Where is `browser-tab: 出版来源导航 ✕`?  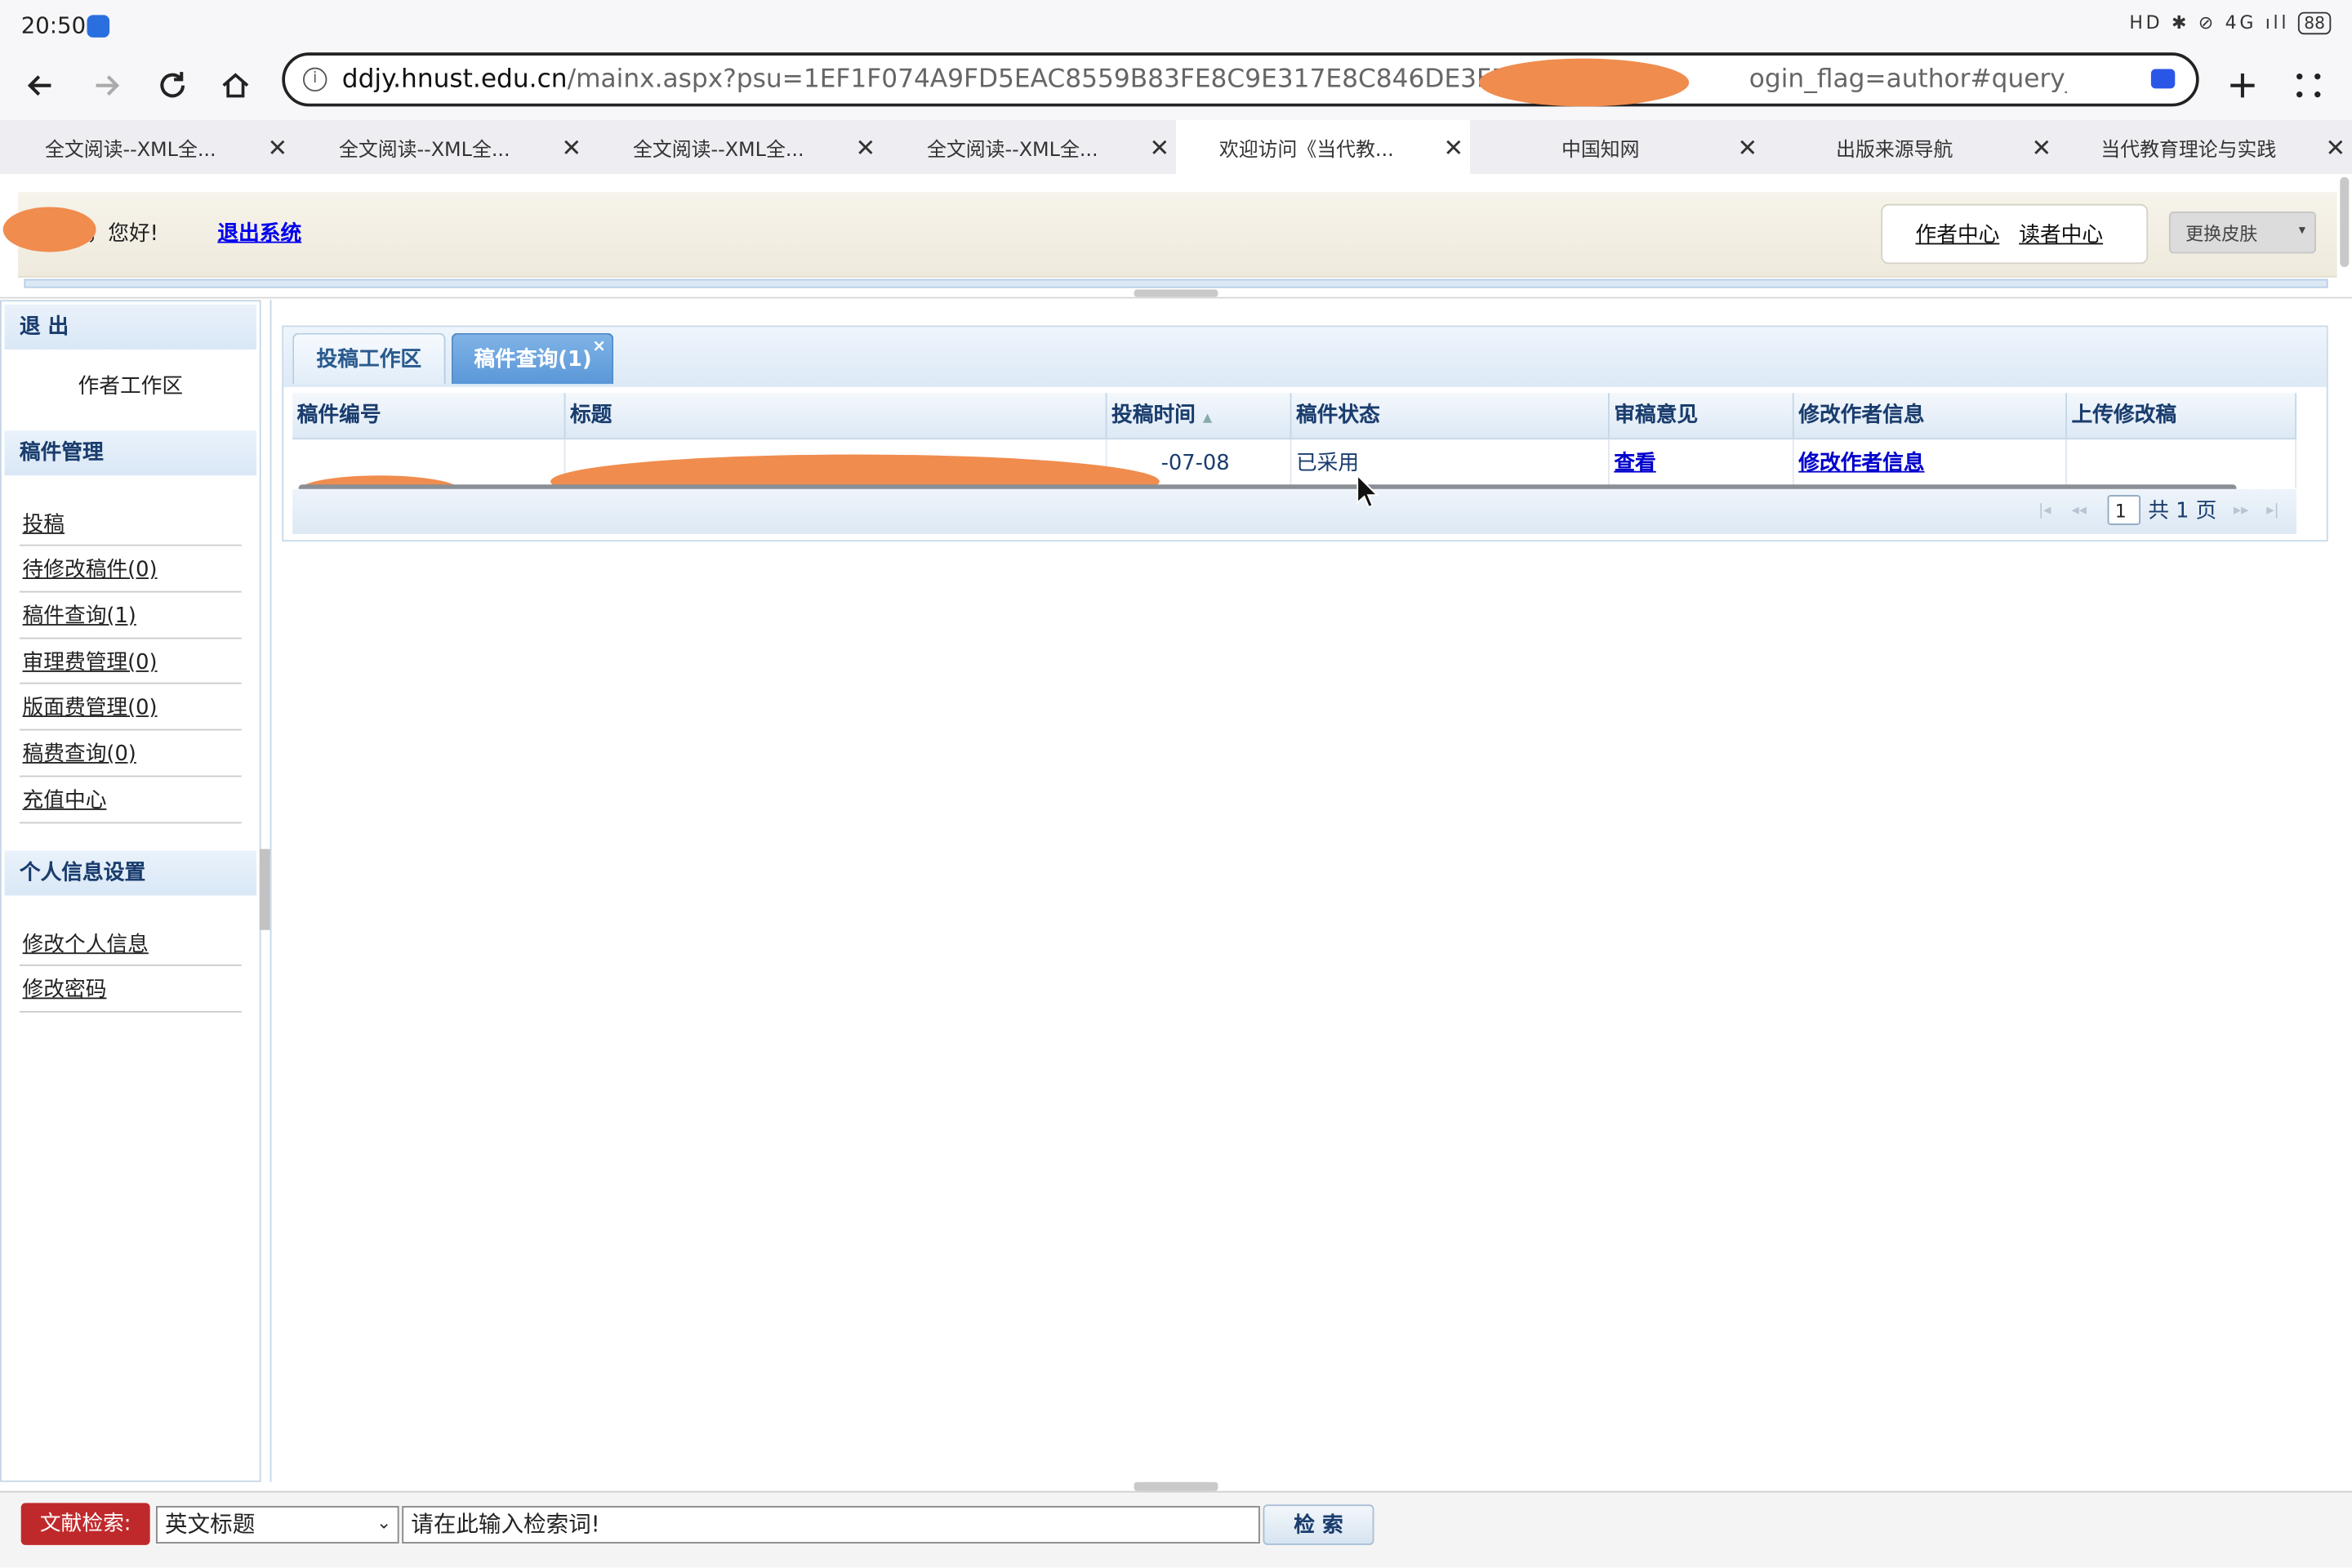 browser-tab: 出版来源导航 ✕ is located at coordinates (1911, 147).